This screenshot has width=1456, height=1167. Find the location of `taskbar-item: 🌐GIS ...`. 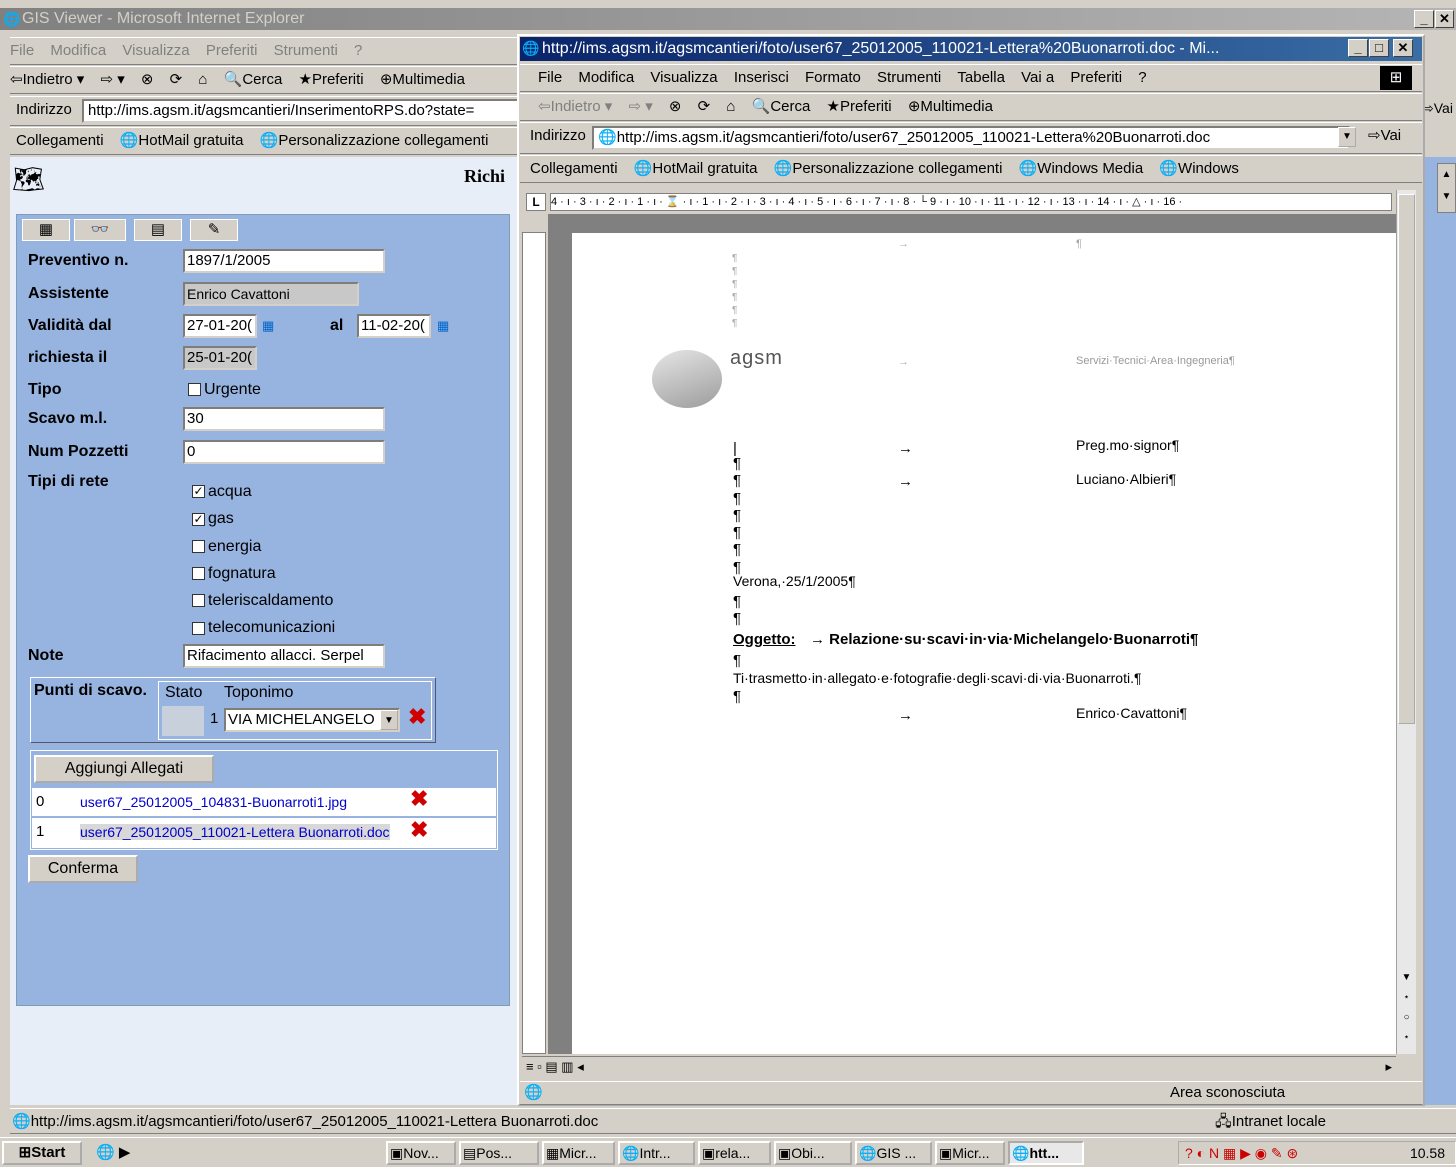

taskbar-item: 🌐GIS ... is located at coordinates (893, 1153).